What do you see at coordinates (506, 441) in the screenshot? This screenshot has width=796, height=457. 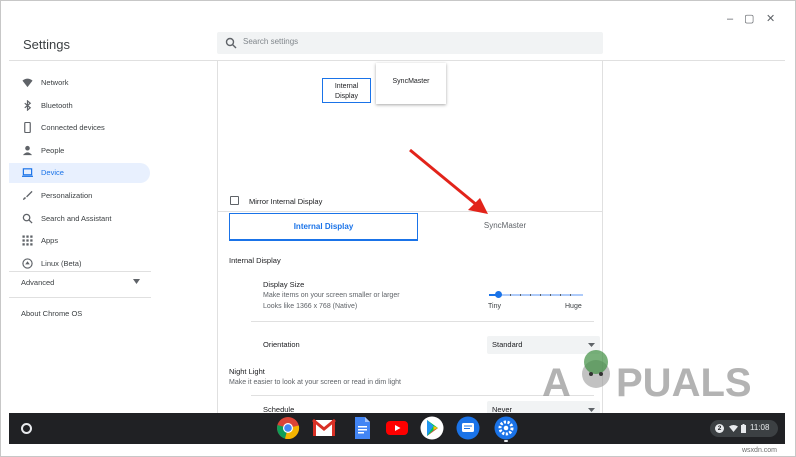 I see `active-app-indicator` at bounding box center [506, 441].